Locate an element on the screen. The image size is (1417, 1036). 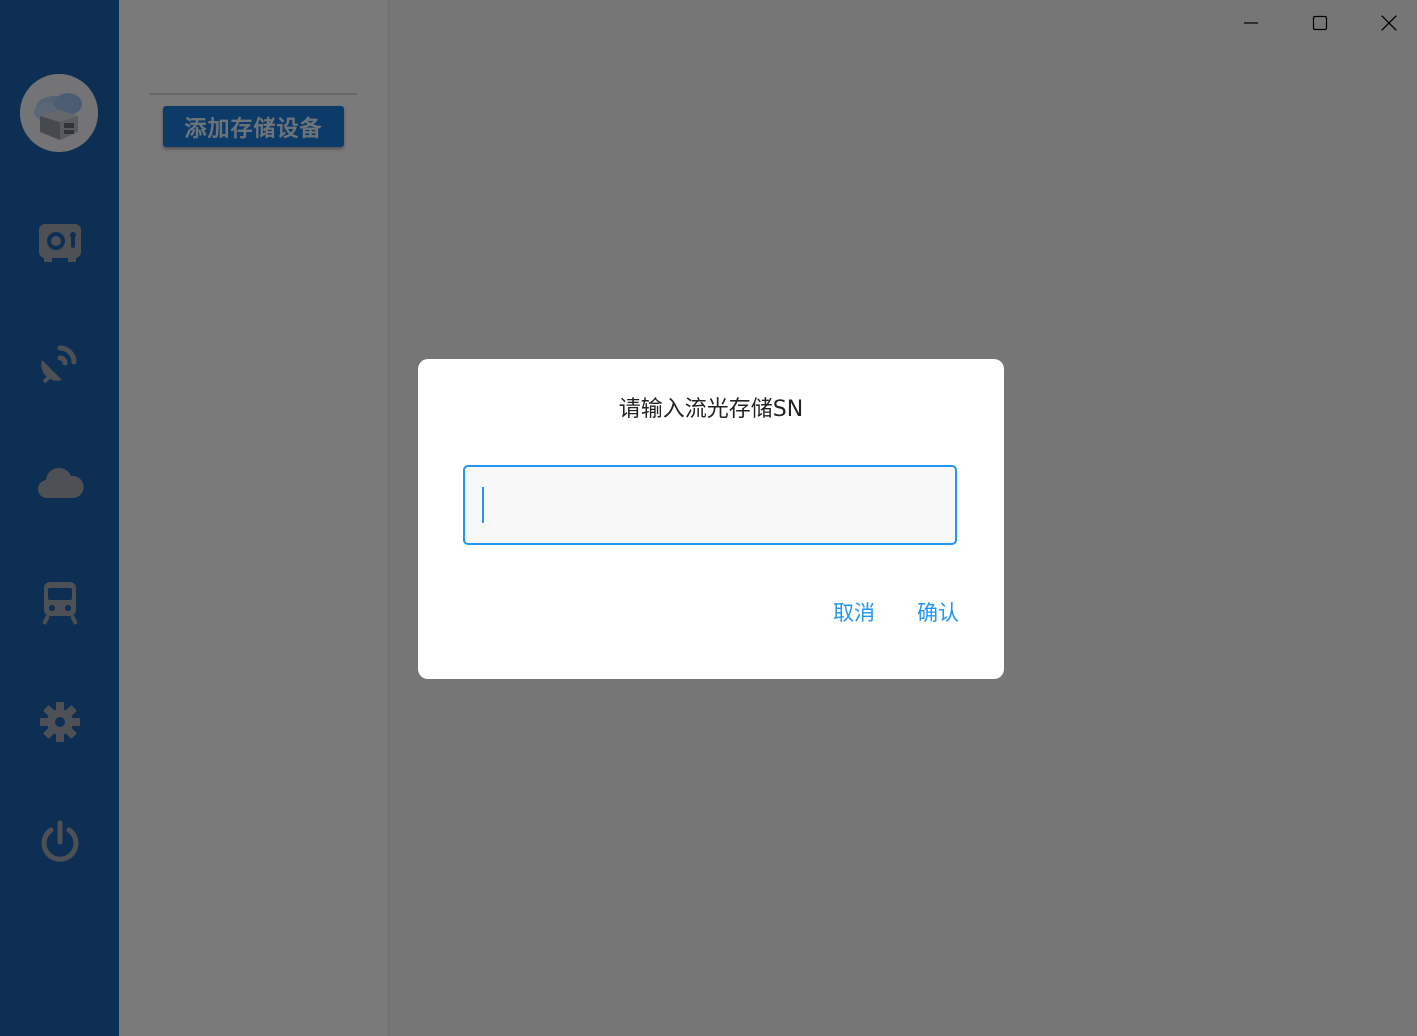
dialog-title: 请输入流光存储SN is located at coordinates (711, 409).